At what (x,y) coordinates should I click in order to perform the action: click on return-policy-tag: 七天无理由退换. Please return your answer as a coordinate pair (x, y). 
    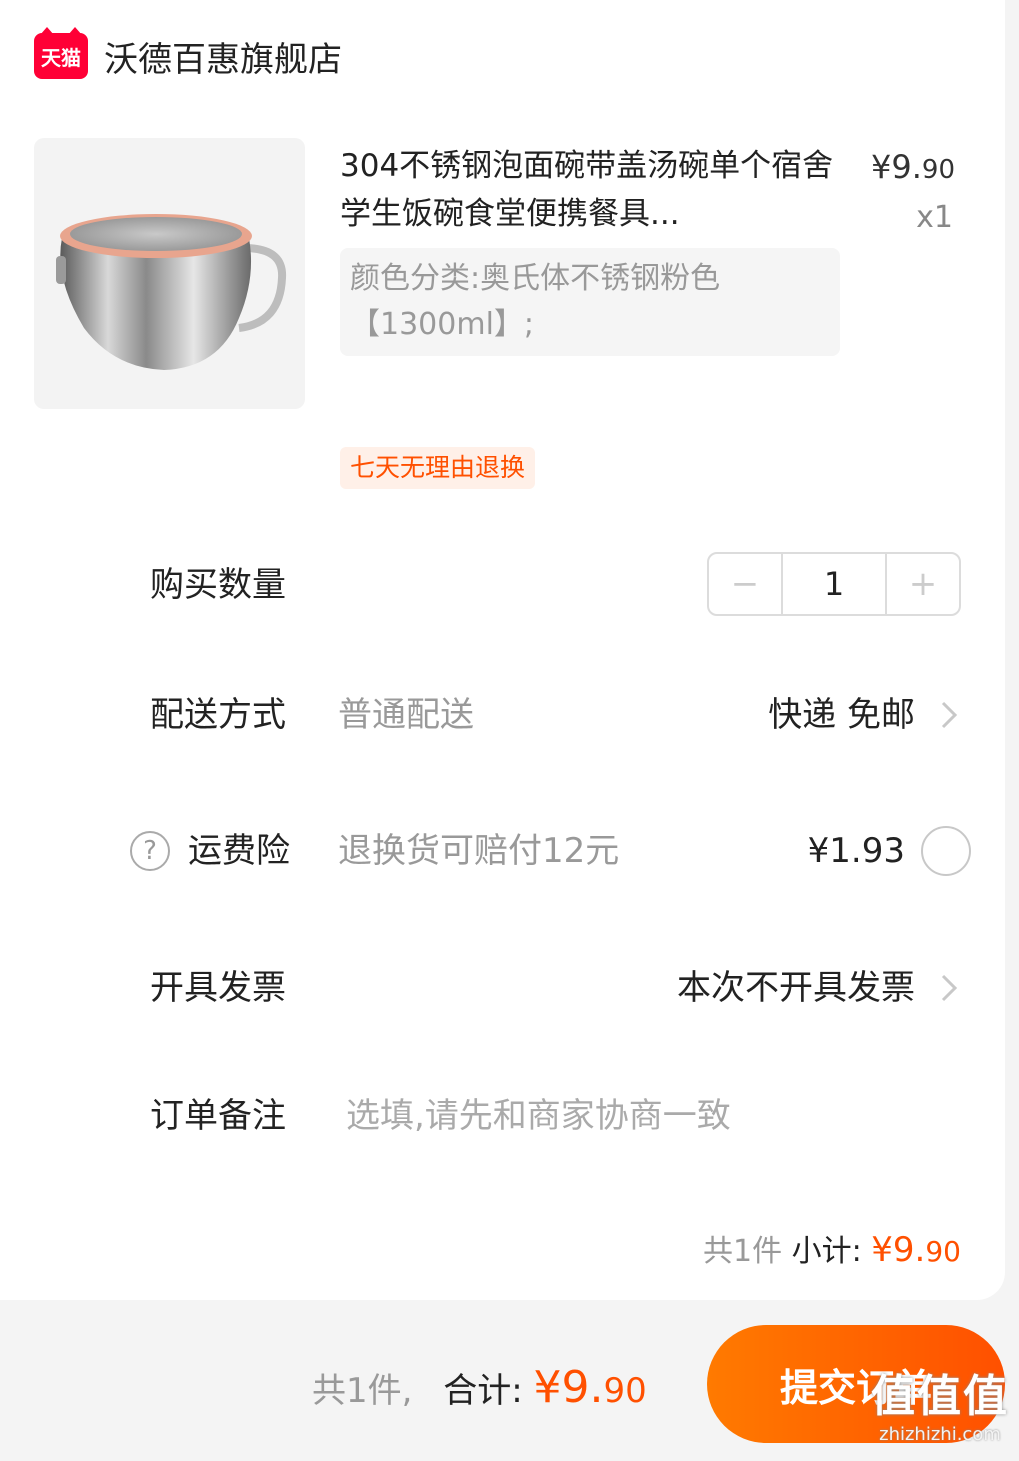
    Looking at the image, I should click on (438, 468).